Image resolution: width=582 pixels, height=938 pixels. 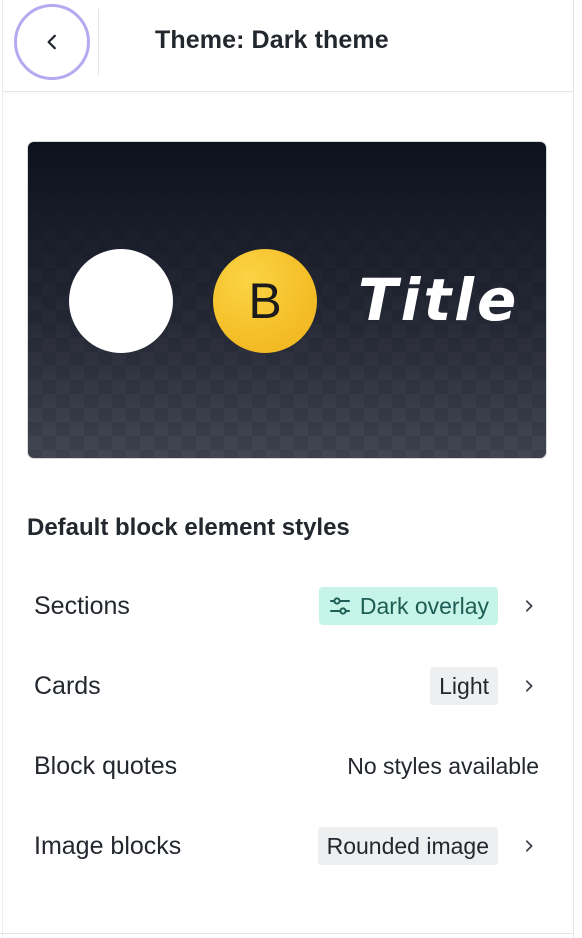 What do you see at coordinates (287, 768) in the screenshot?
I see `style-row-block-quotes: Block quotes No styles available` at bounding box center [287, 768].